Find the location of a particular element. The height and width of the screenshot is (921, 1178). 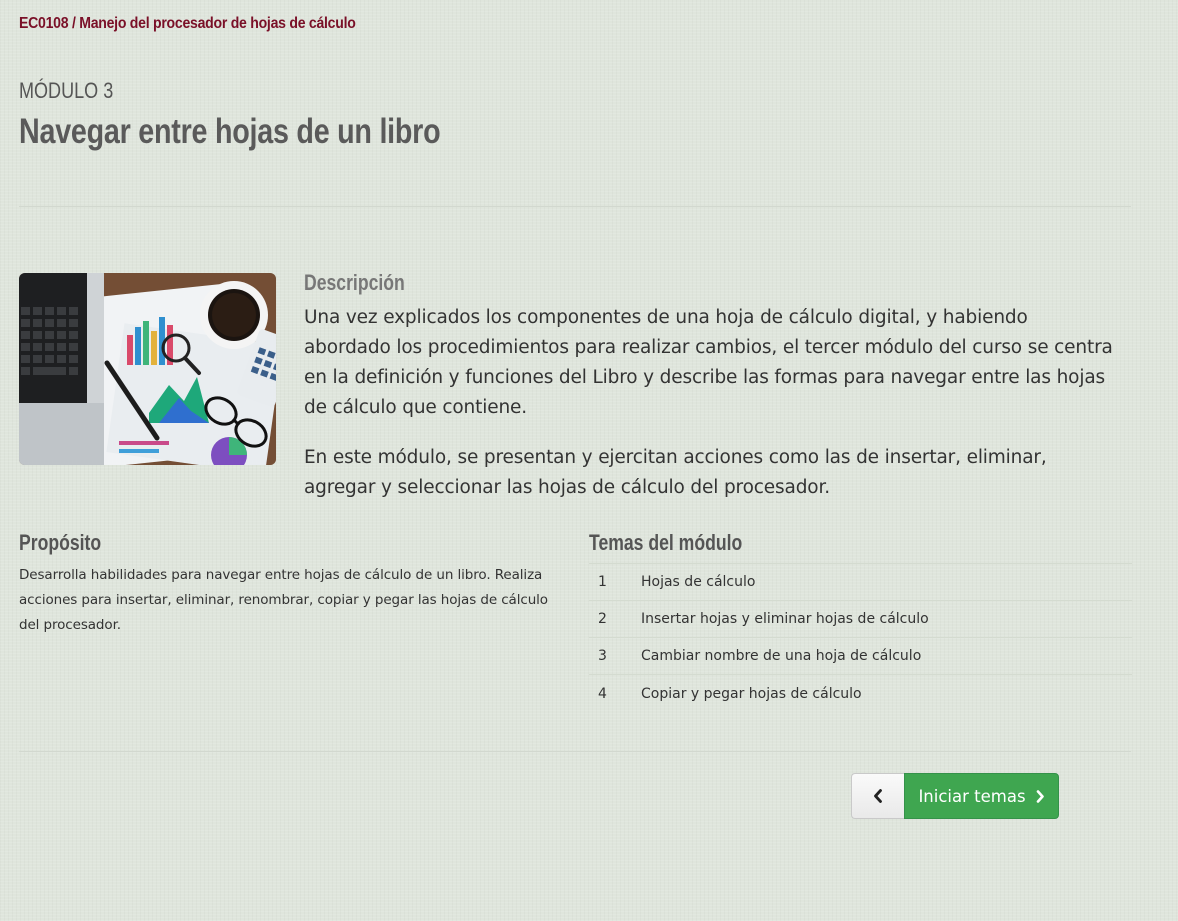

module-navigation: Iniciar temas is located at coordinates (955, 796).